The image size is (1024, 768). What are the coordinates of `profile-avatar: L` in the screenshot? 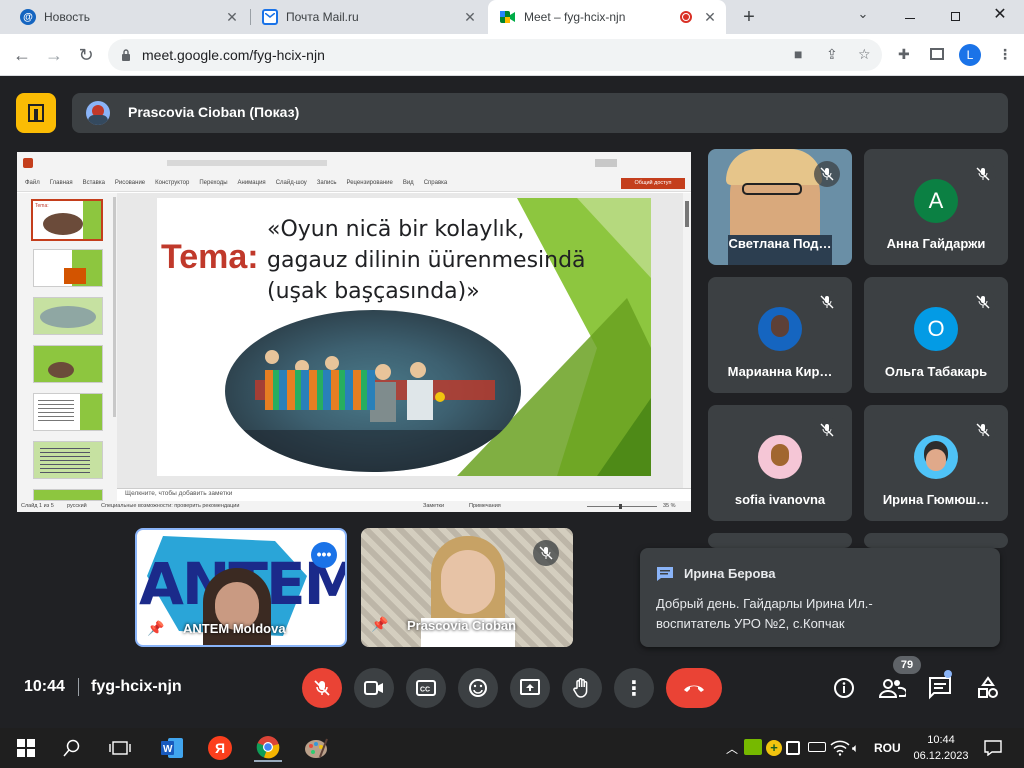 It's located at (970, 55).